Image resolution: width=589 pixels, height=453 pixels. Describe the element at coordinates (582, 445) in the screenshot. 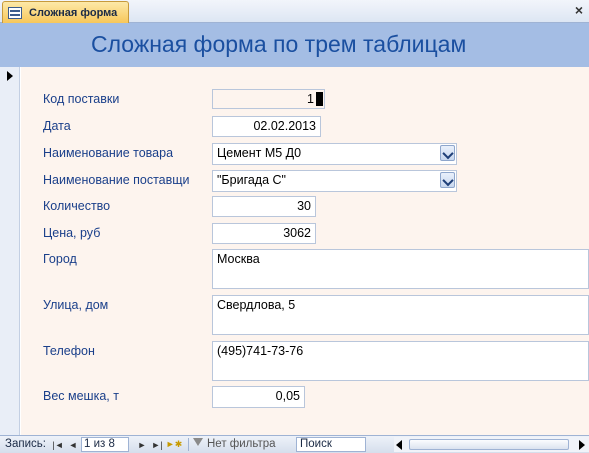

I see `scroll-right-icon` at that location.